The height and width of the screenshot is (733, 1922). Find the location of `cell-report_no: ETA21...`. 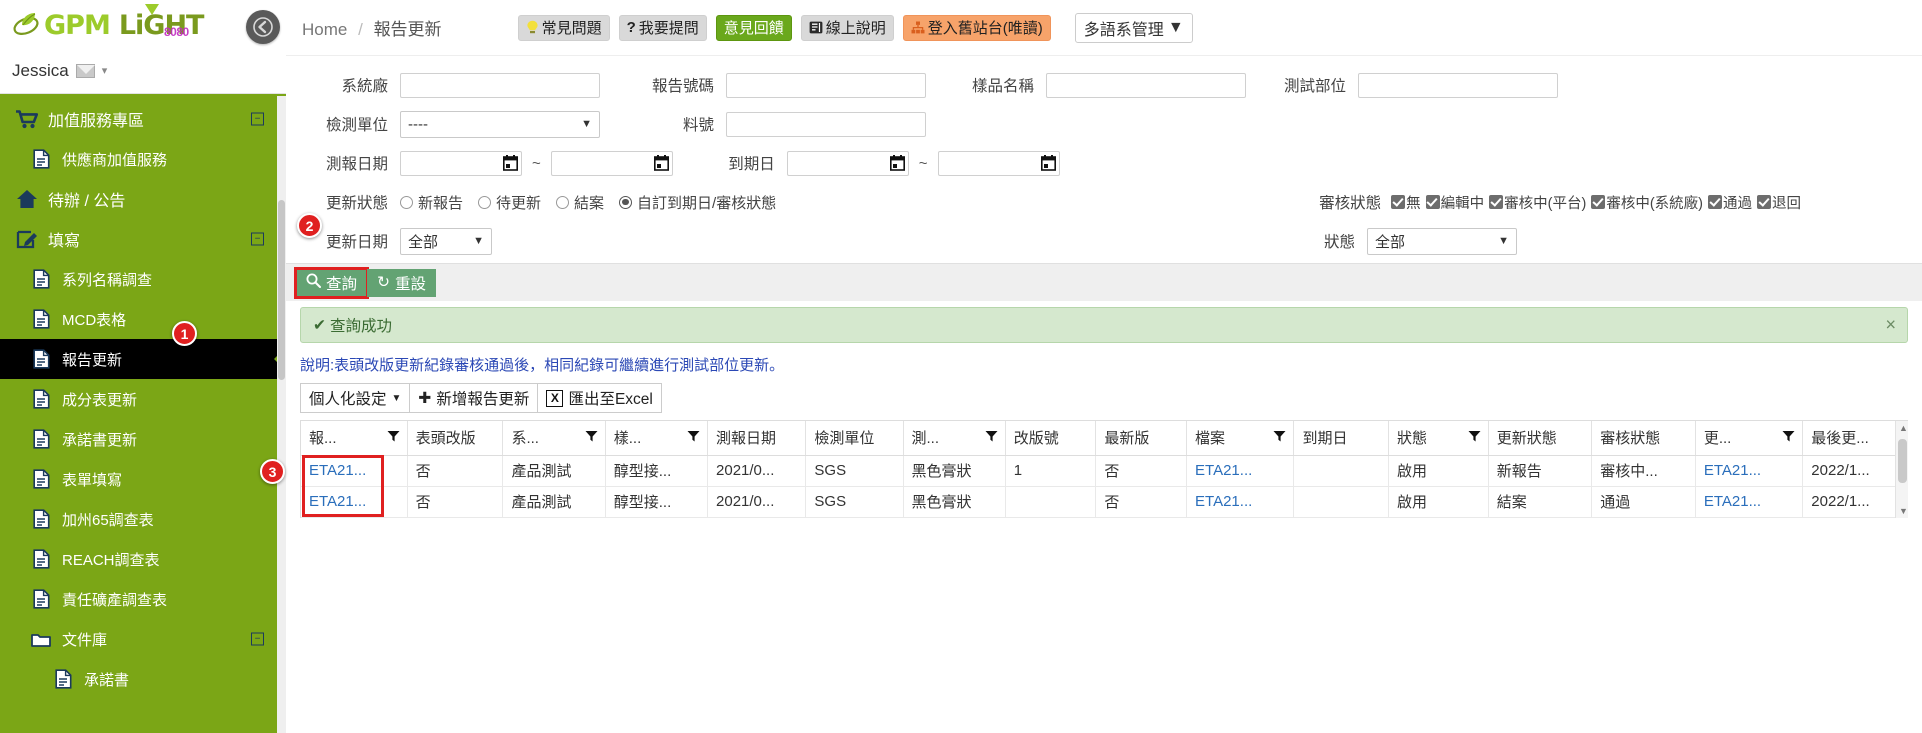

cell-report_no: ETA21... is located at coordinates (354, 471).